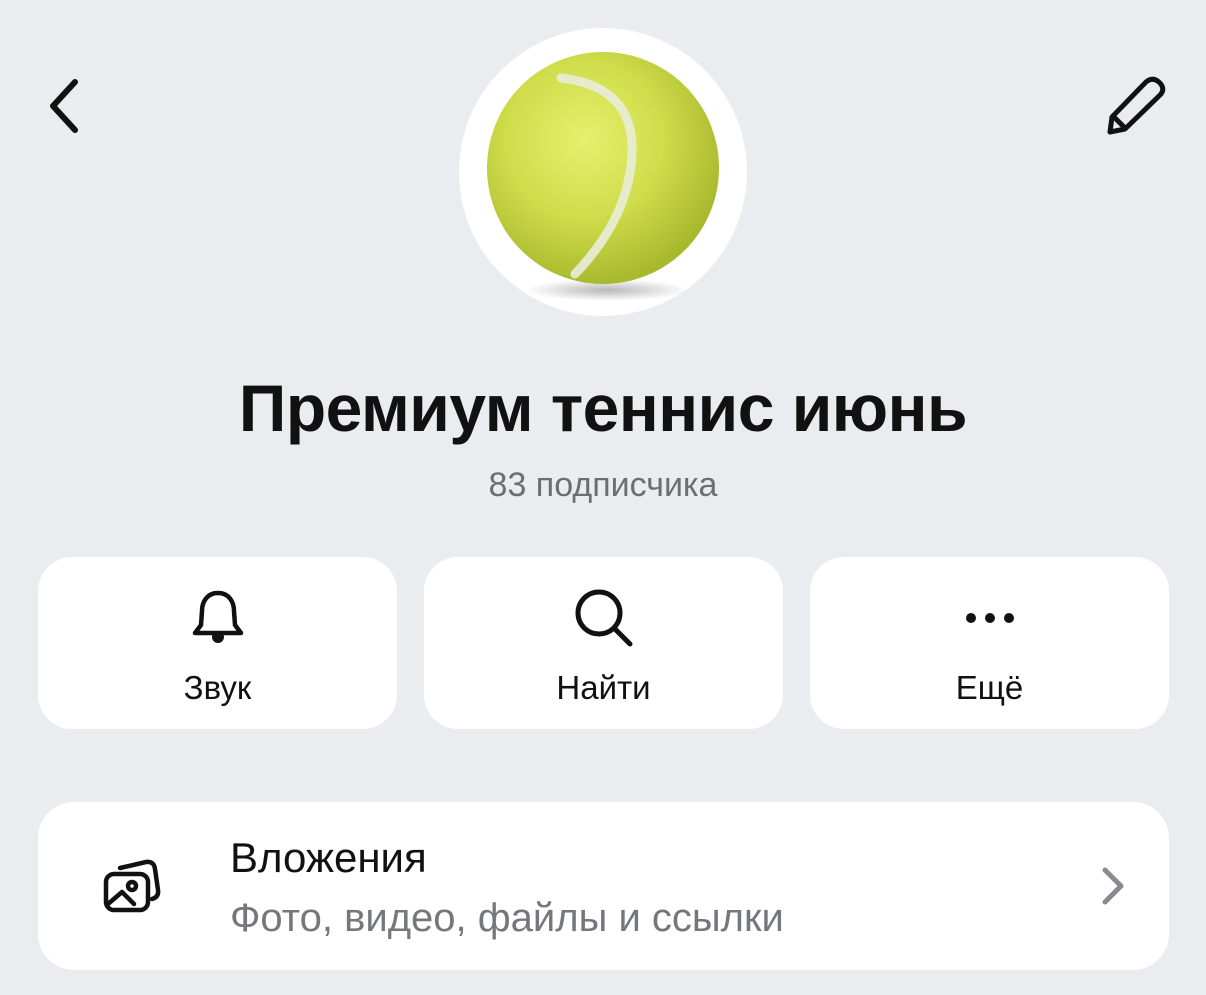 The height and width of the screenshot is (995, 1206). I want to click on pencil-icon, so click(1136, 105).